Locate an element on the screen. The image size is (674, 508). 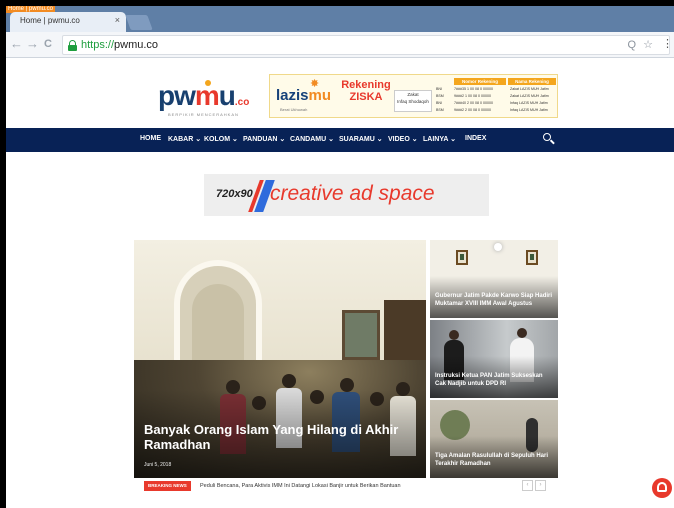
ad-size-label: 720x90 is located at coordinates (234, 194).